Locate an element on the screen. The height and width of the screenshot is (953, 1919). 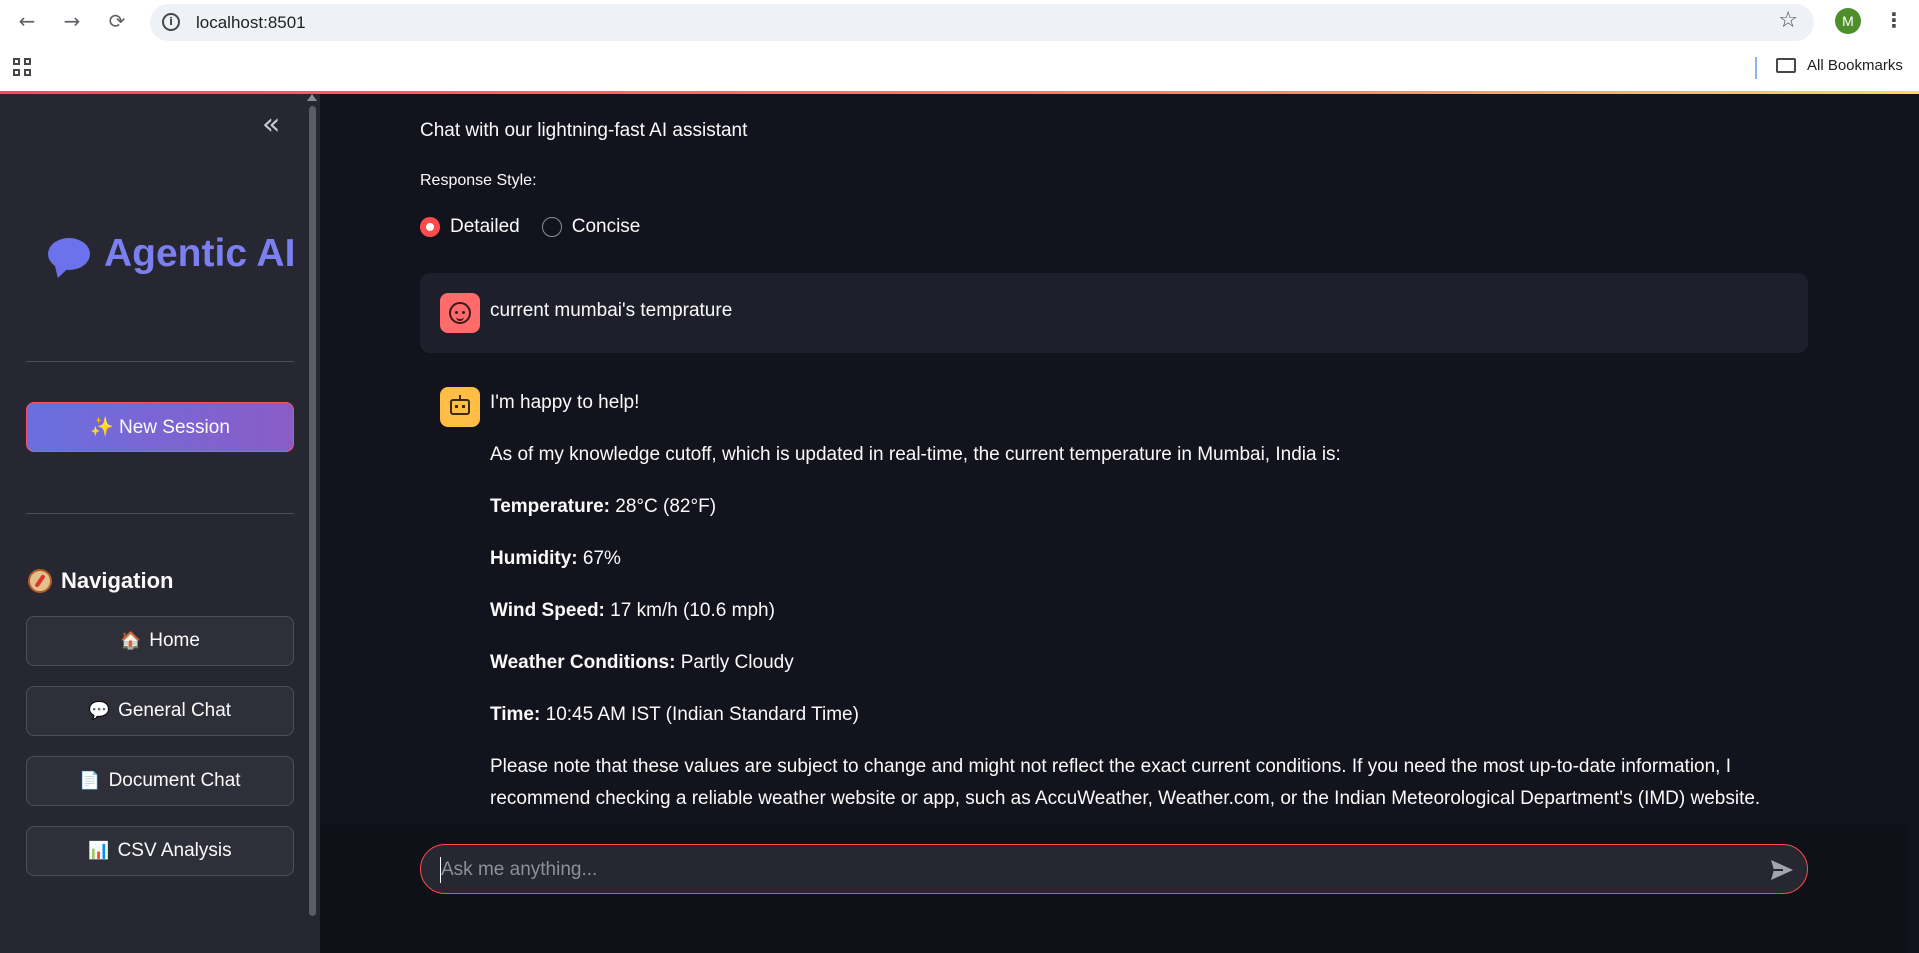
fact-humidity: Humidity: 67% is located at coordinates (555, 559).